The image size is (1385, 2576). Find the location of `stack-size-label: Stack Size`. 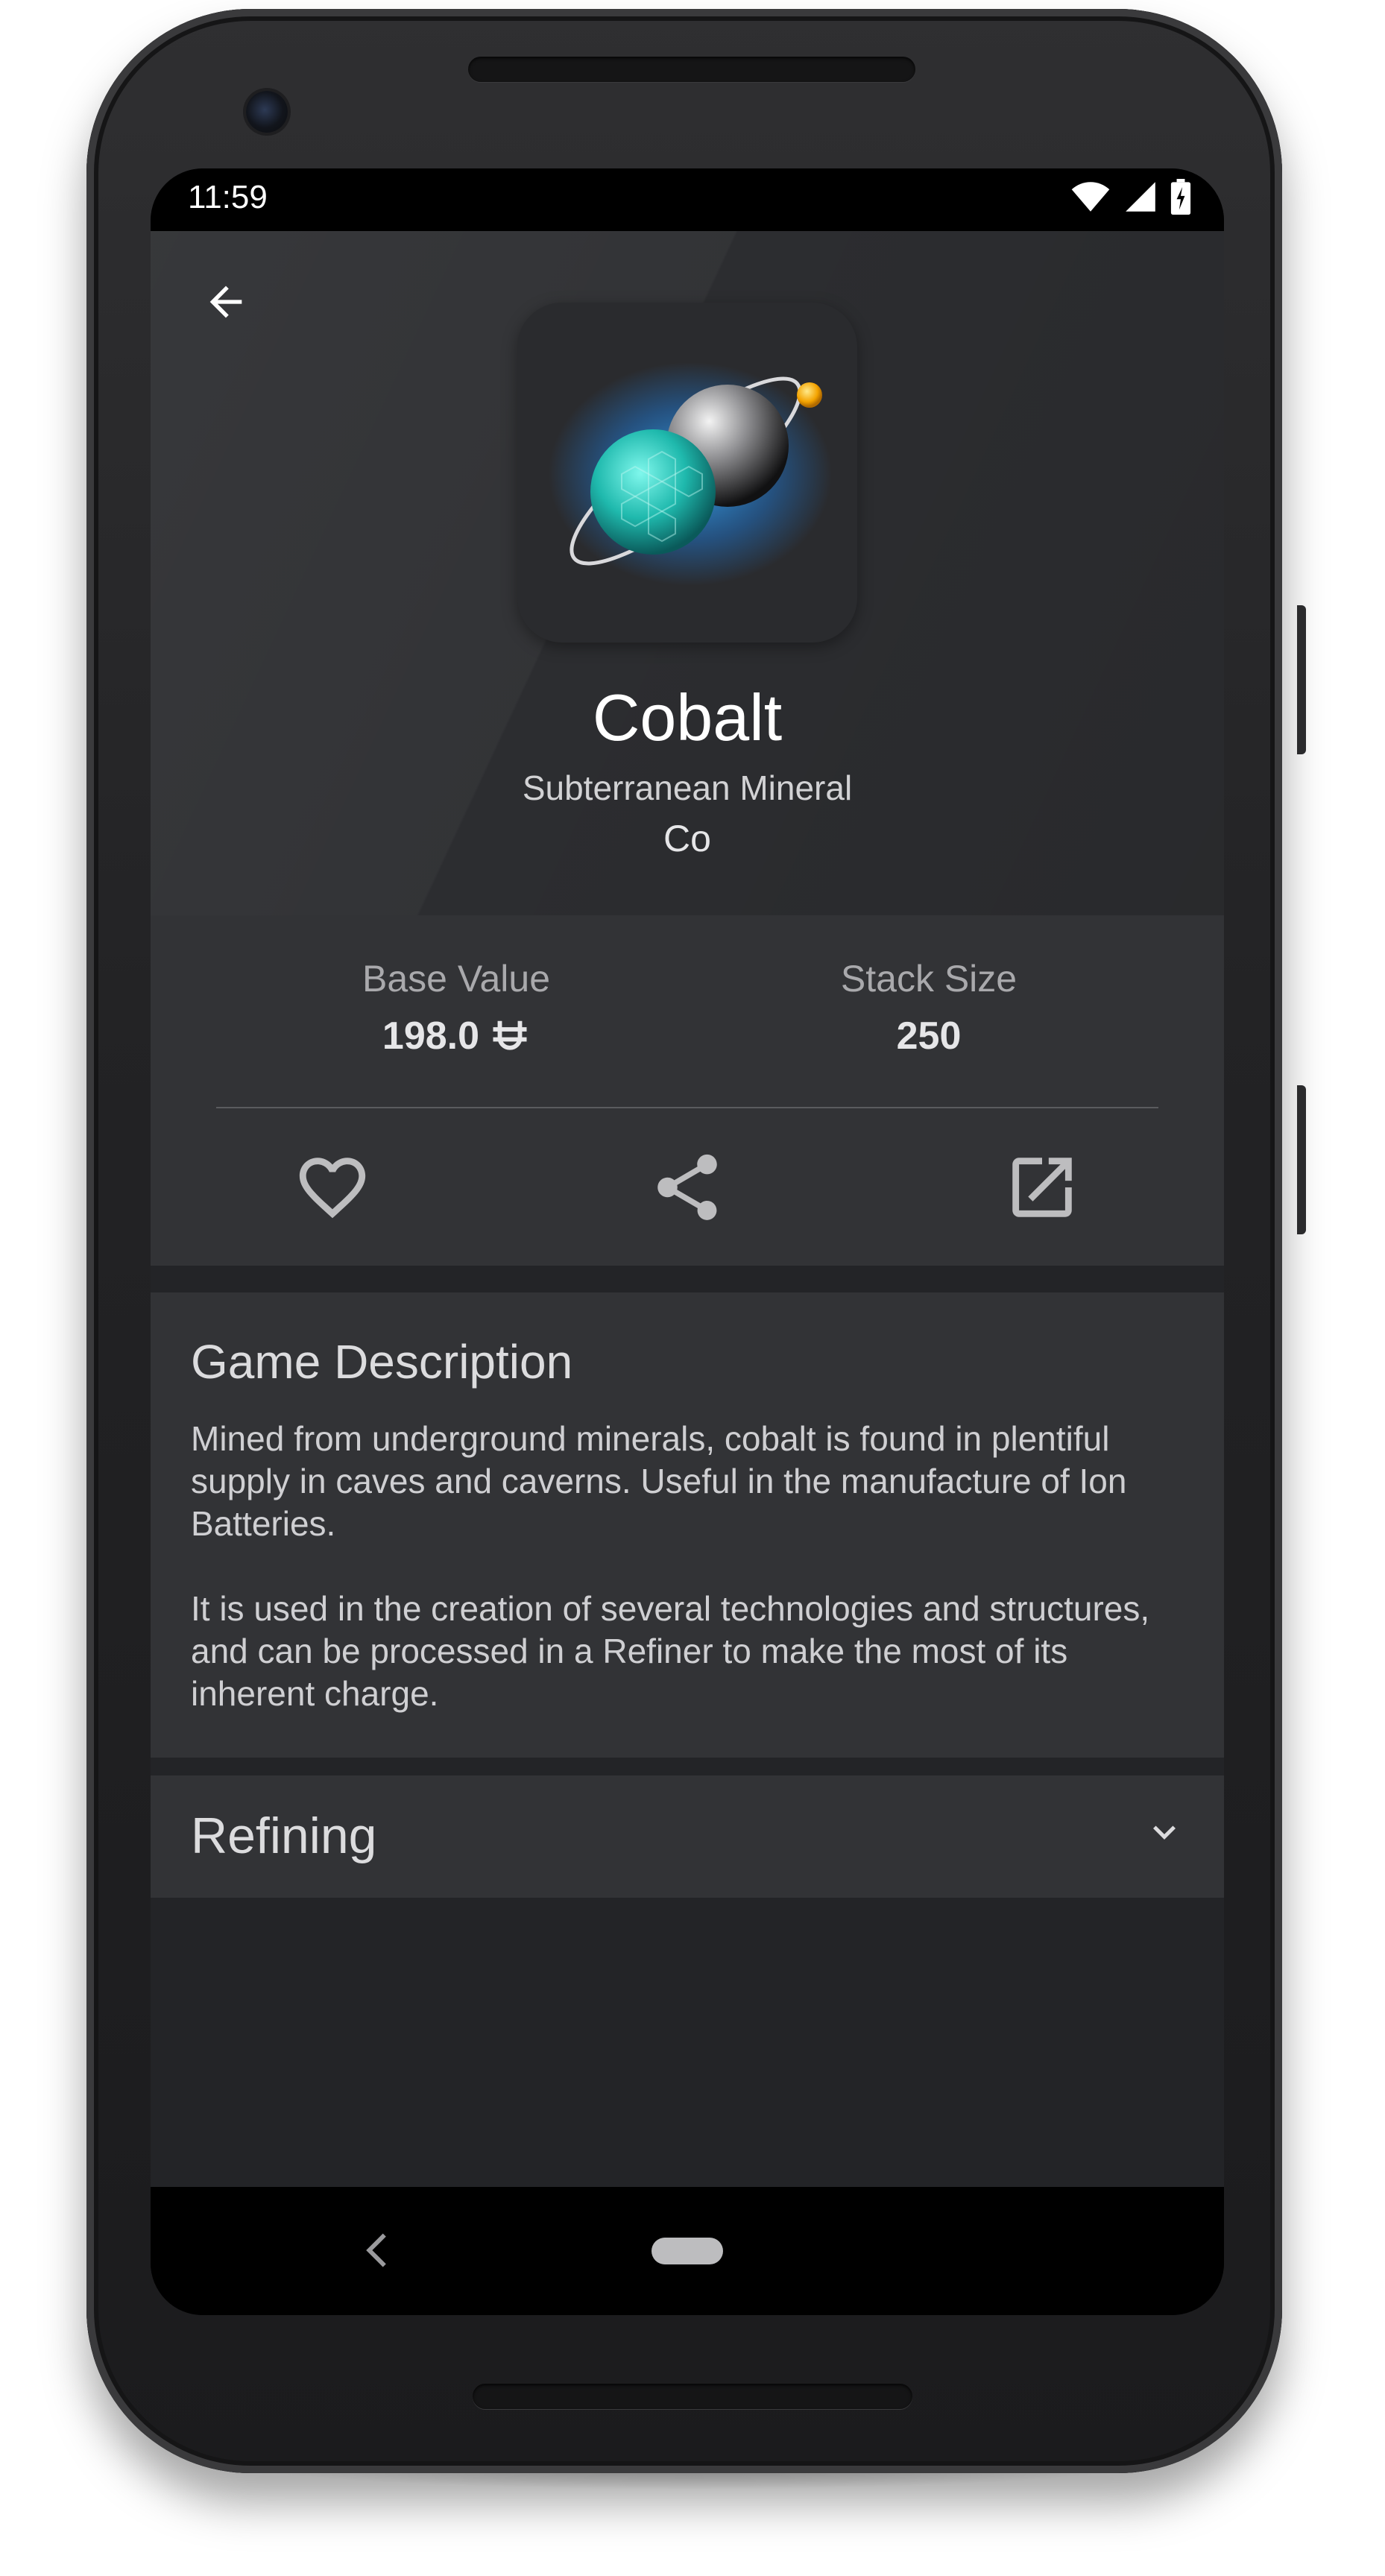

stack-size-label: Stack Size is located at coordinates (929, 979).